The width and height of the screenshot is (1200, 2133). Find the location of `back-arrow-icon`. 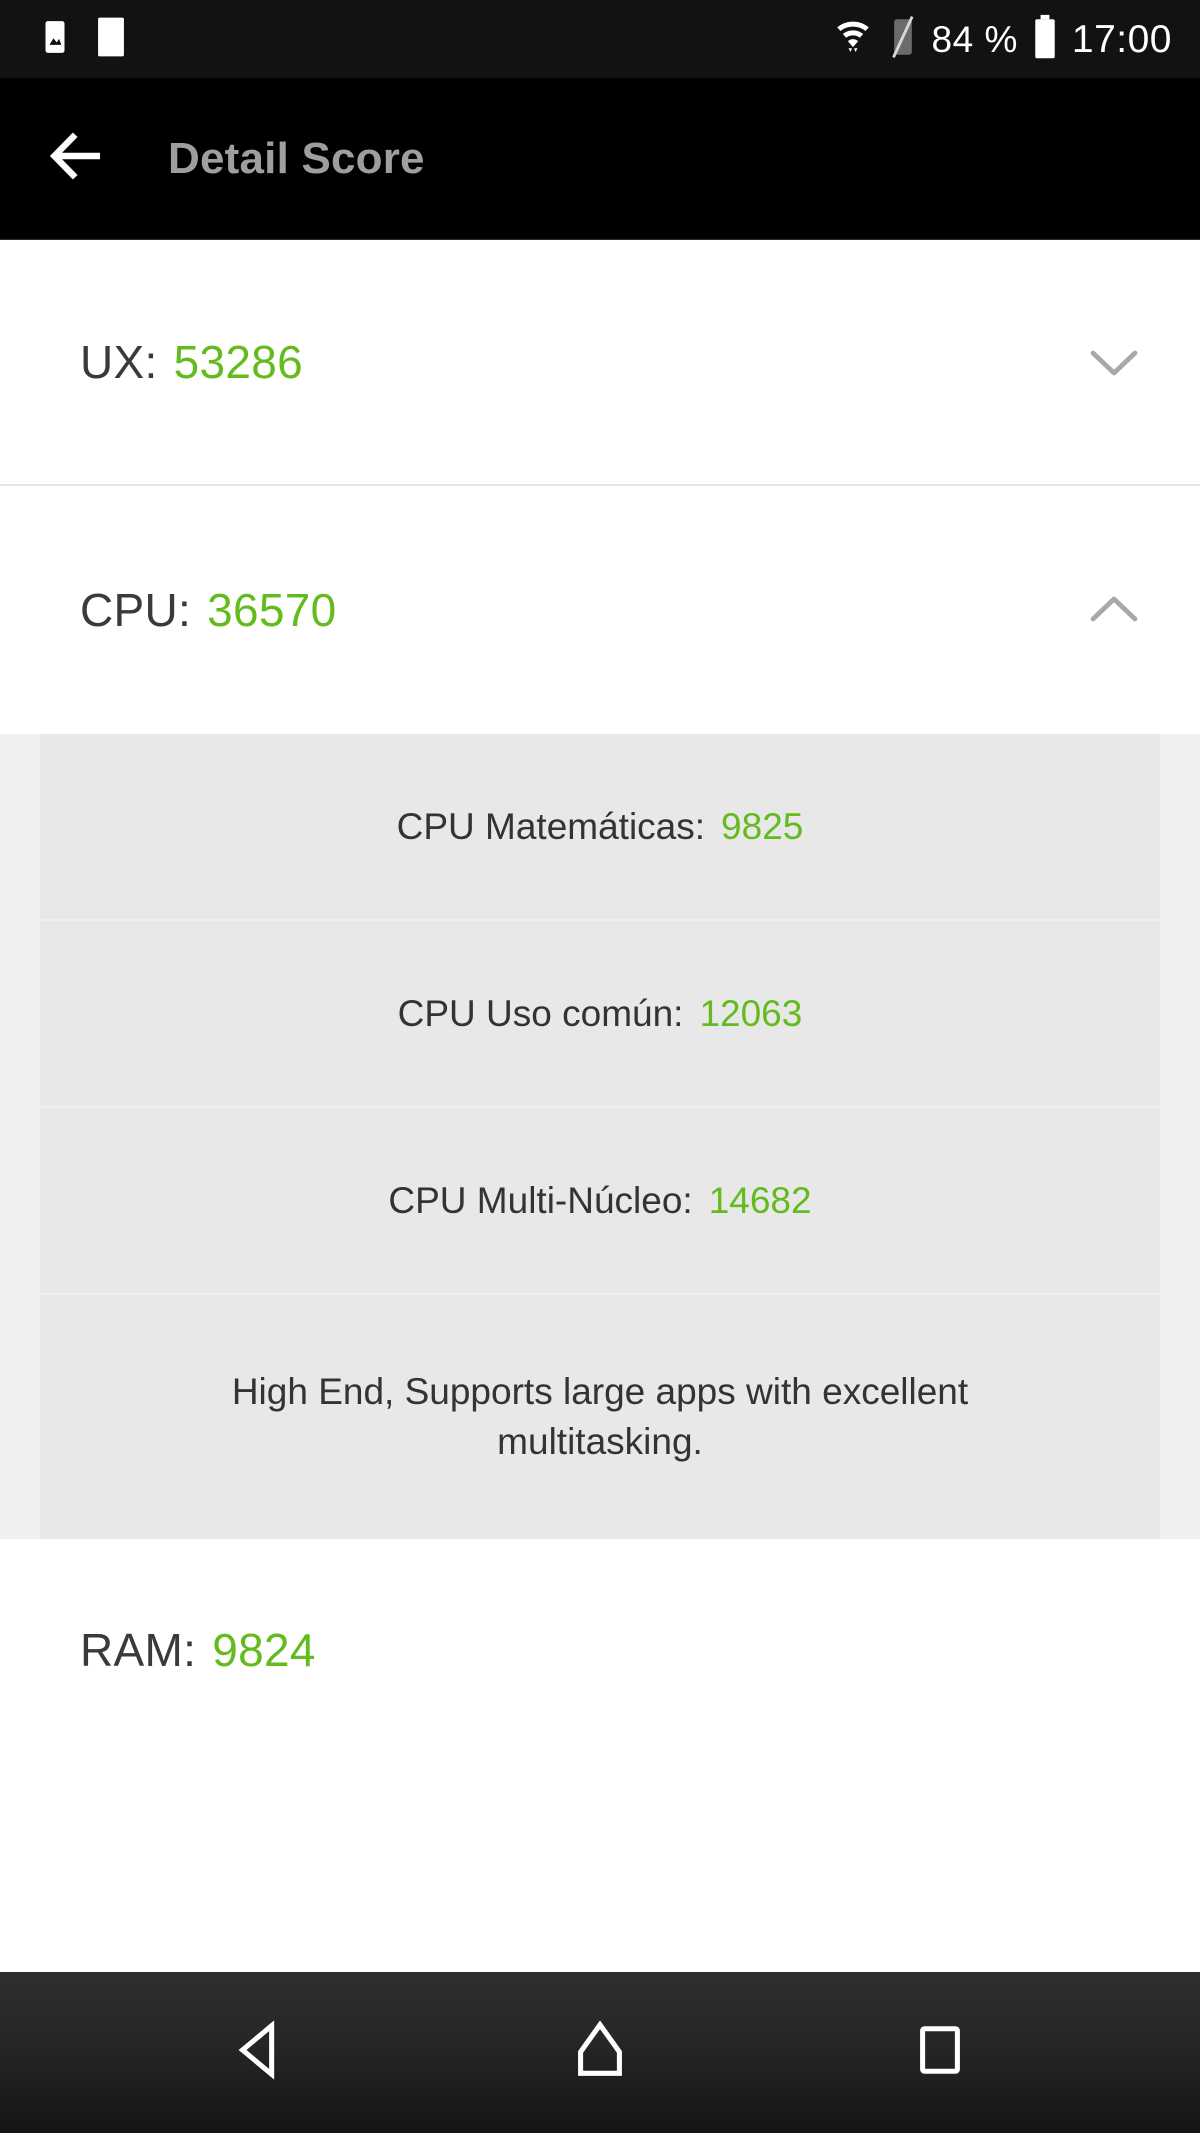

back-arrow-icon is located at coordinates (80, 158).